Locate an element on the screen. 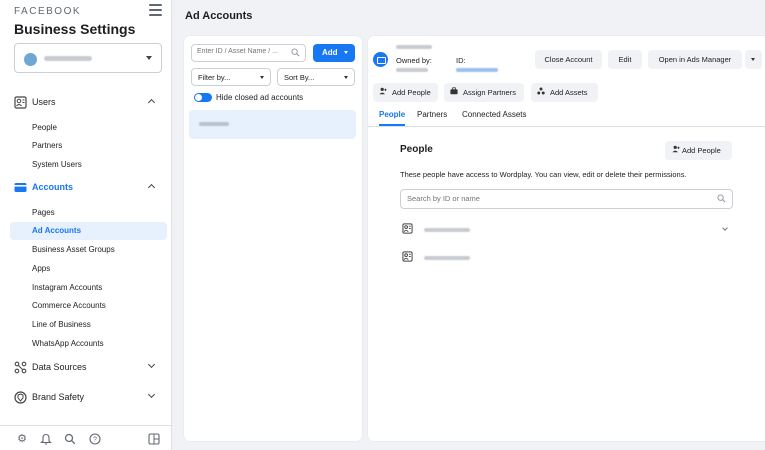  briefcase-icon is located at coordinates (454, 92).